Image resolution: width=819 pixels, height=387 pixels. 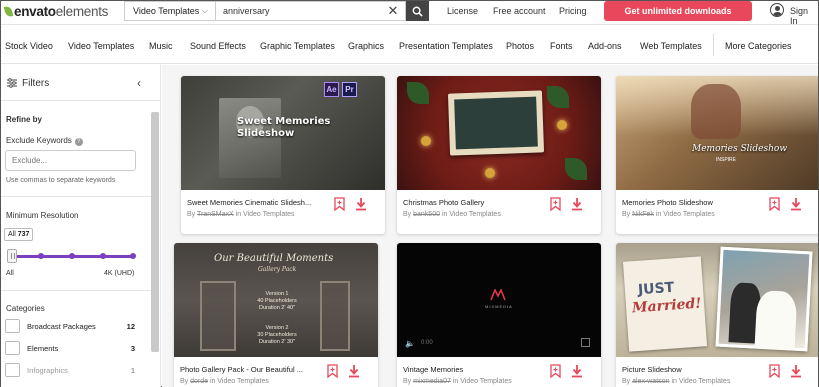 I want to click on nav-add-ons: Add-ons, so click(x=605, y=46).